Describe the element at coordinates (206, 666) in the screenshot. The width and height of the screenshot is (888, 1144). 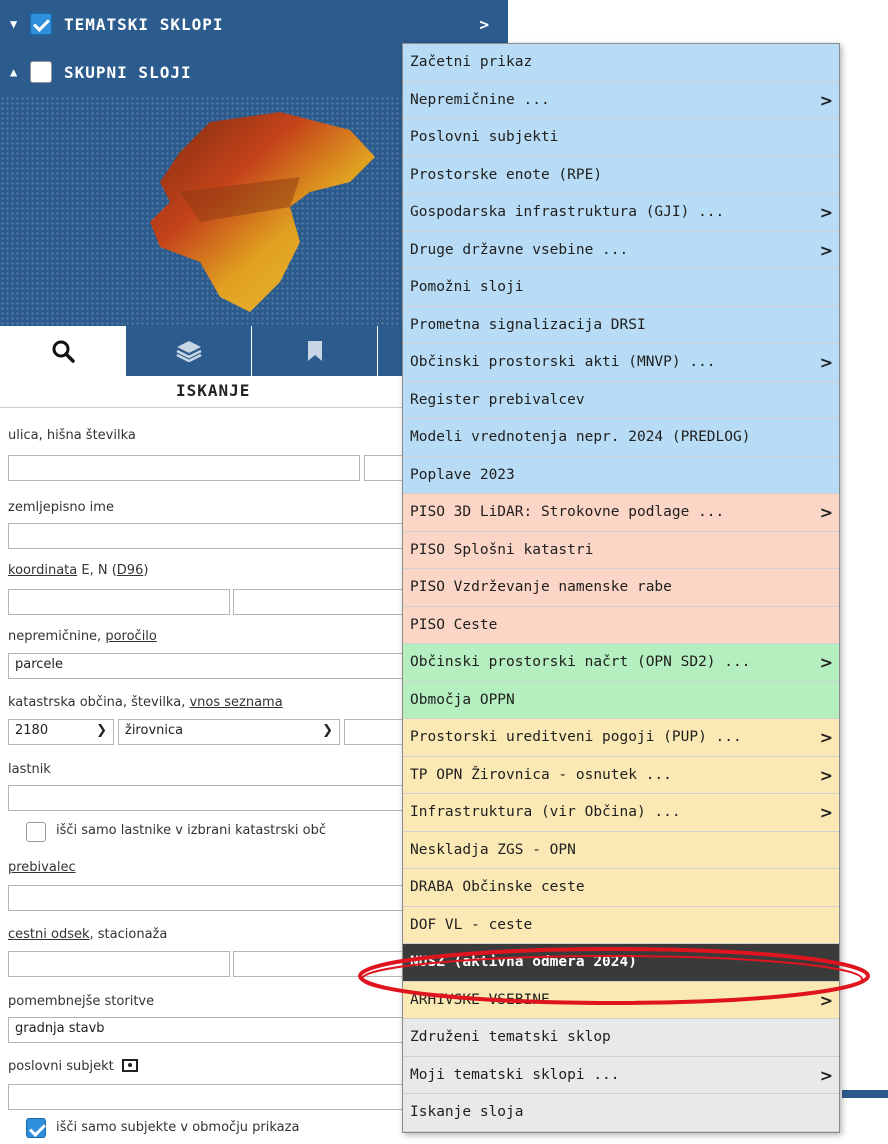
I see `property-type-select: parcele` at that location.